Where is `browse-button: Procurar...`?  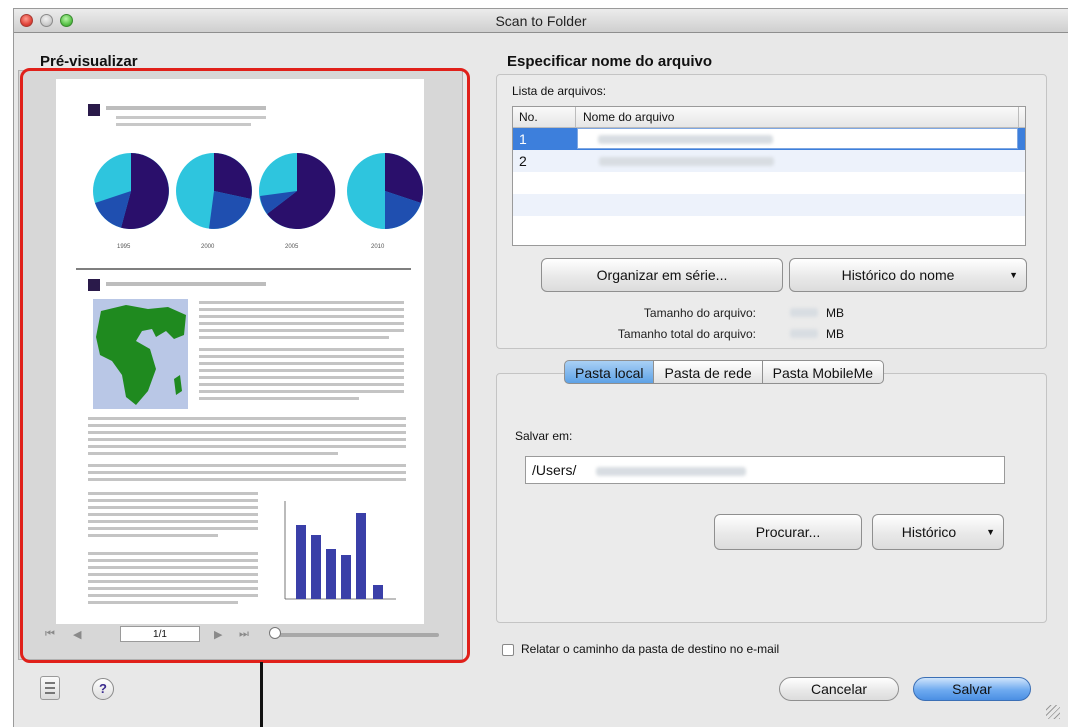
browse-button: Procurar... is located at coordinates (788, 532).